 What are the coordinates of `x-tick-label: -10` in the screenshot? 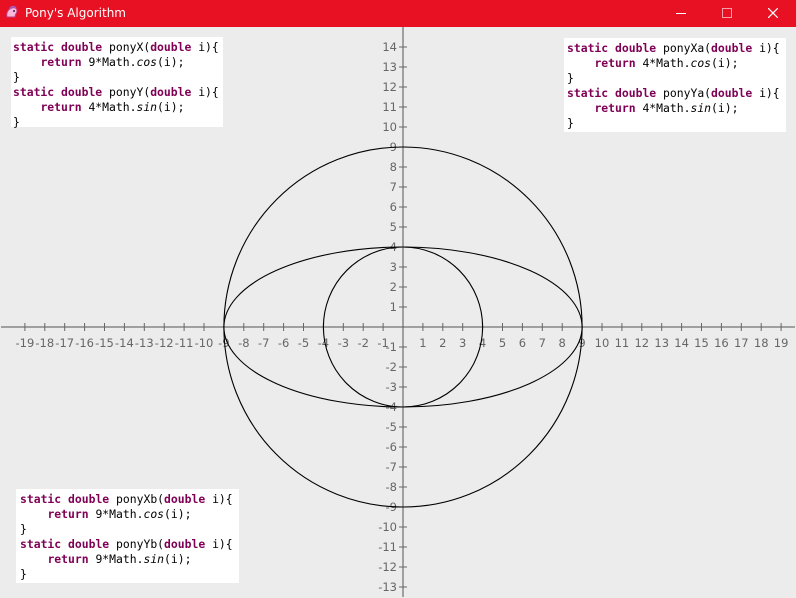 It's located at (204, 343).